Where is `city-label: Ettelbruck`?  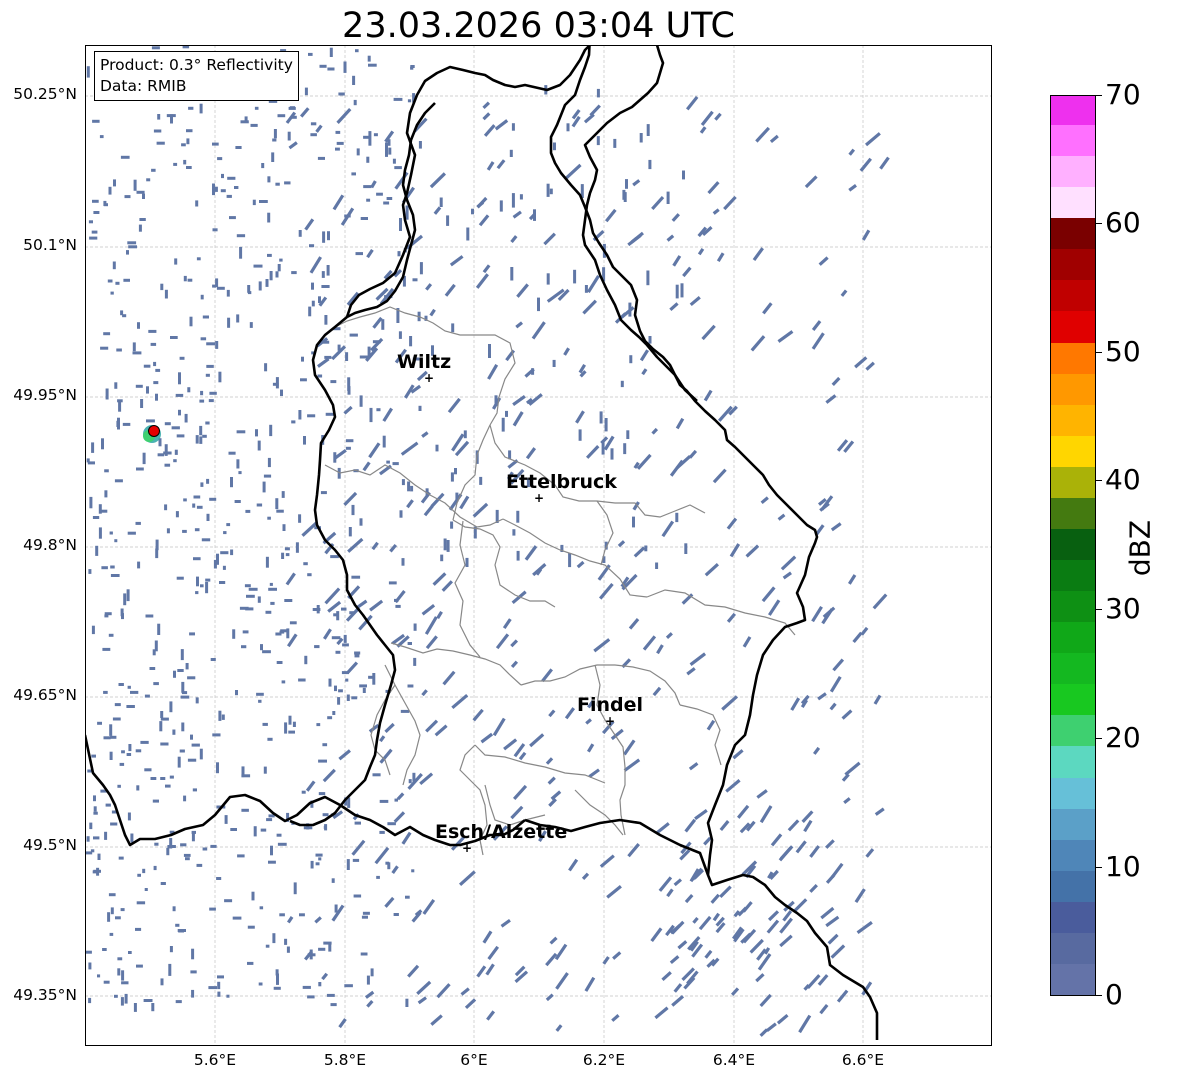
city-label: Ettelbruck is located at coordinates (561, 482).